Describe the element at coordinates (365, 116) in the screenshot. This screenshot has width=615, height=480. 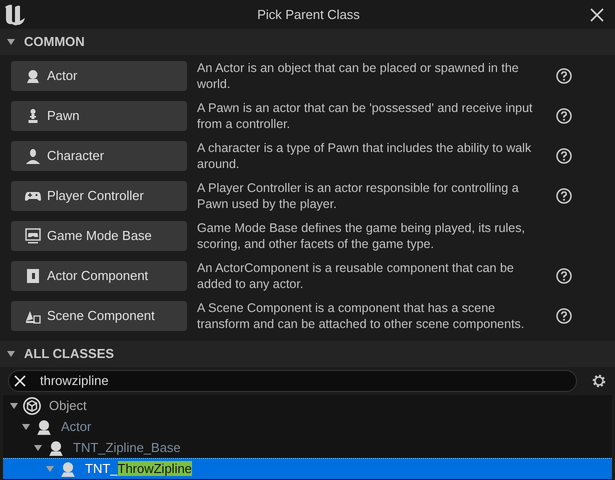
I see `class-description: A Pawn is an actor that can be 'possessed' and receive input from a controller.` at that location.